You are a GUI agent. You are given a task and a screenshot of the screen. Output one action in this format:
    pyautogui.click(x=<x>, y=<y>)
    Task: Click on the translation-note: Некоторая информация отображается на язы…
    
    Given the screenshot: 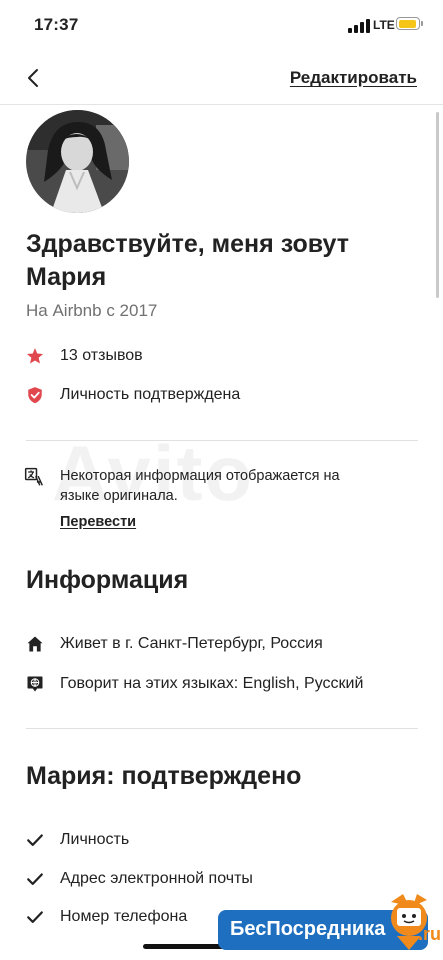 What is the action you would take?
    pyautogui.click(x=200, y=486)
    